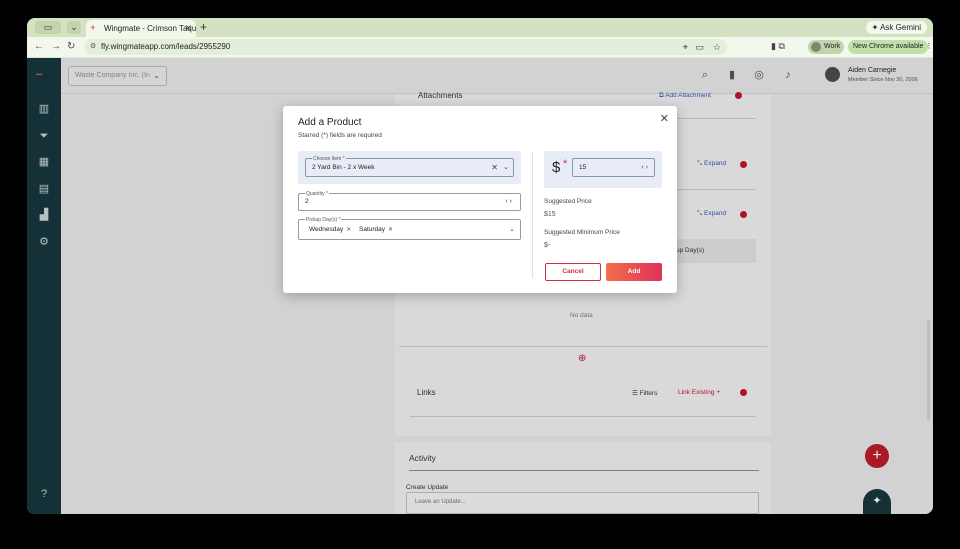 The image size is (960, 549). Describe the element at coordinates (307, 201) in the screenshot. I see `quantity-value: 2` at that location.